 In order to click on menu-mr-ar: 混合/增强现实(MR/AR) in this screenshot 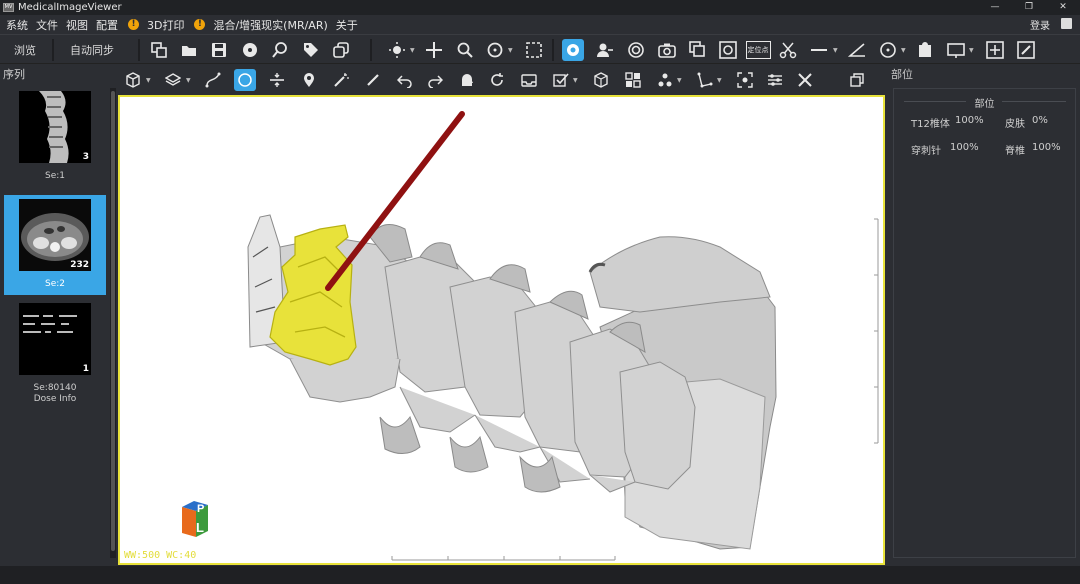, I will do `click(270, 25)`.